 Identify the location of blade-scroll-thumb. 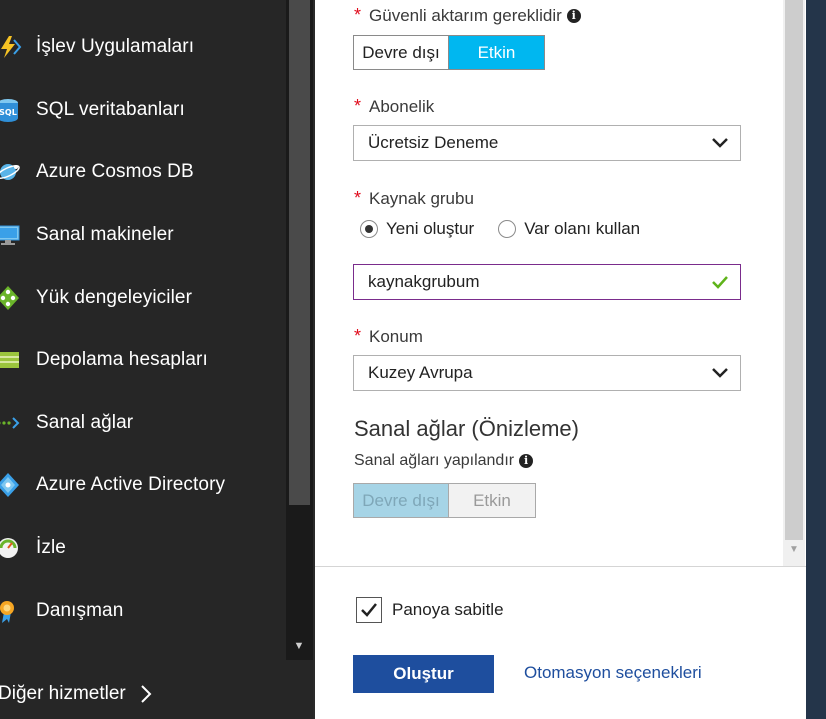
(794, 270).